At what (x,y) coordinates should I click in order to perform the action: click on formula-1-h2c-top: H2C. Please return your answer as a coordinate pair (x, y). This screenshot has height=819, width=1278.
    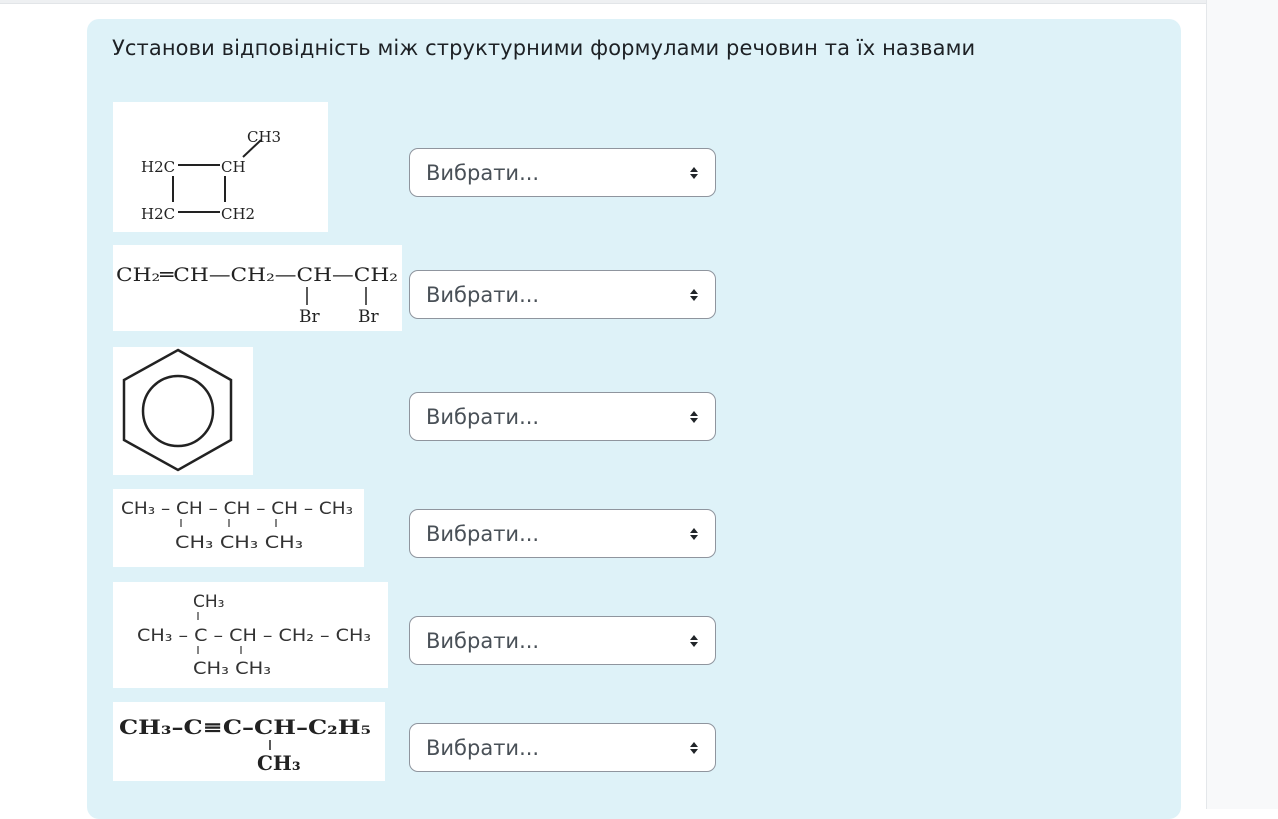
    Looking at the image, I should click on (158, 167).